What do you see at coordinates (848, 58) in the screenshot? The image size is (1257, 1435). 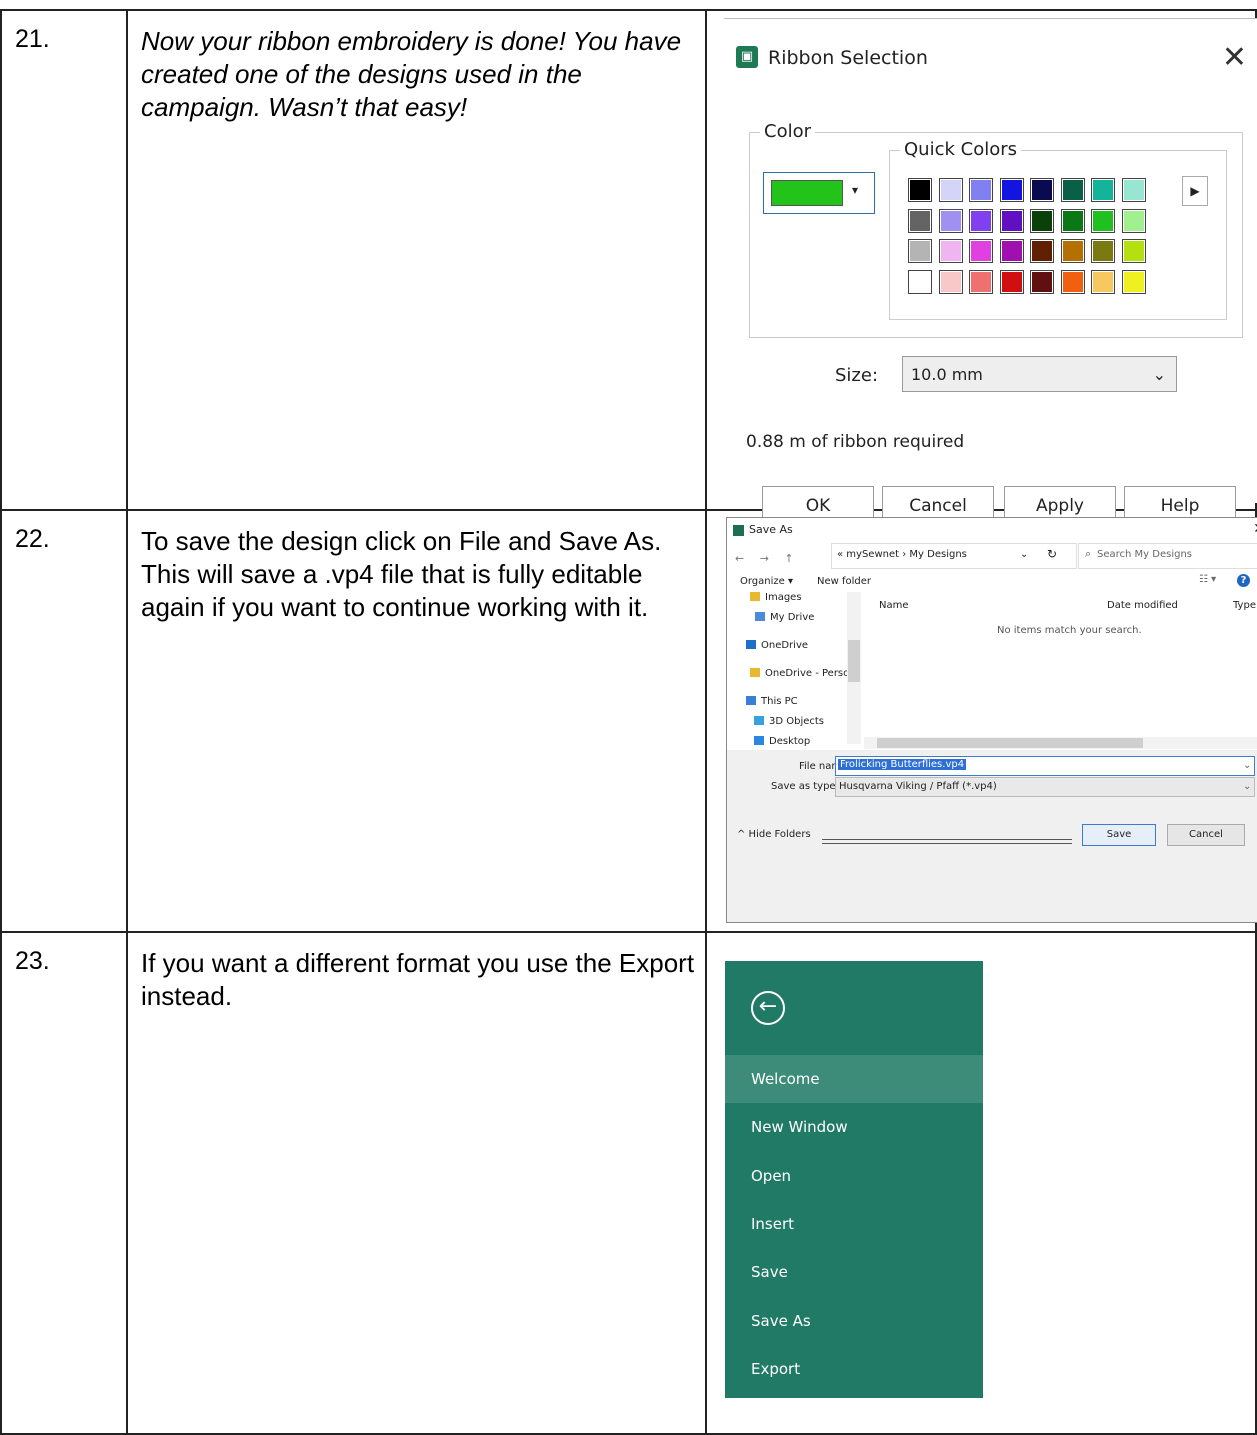 I see `dialog-title: Ribbon Selection` at bounding box center [848, 58].